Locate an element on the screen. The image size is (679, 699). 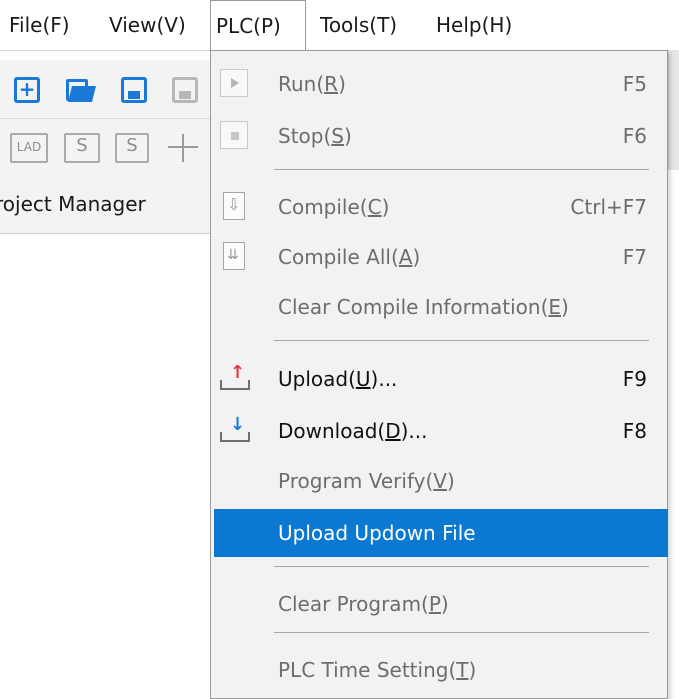
open-folder-icon is located at coordinates (81, 90).